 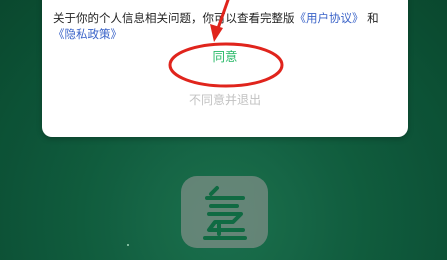 I want to click on app-logo-icon, so click(x=224, y=212).